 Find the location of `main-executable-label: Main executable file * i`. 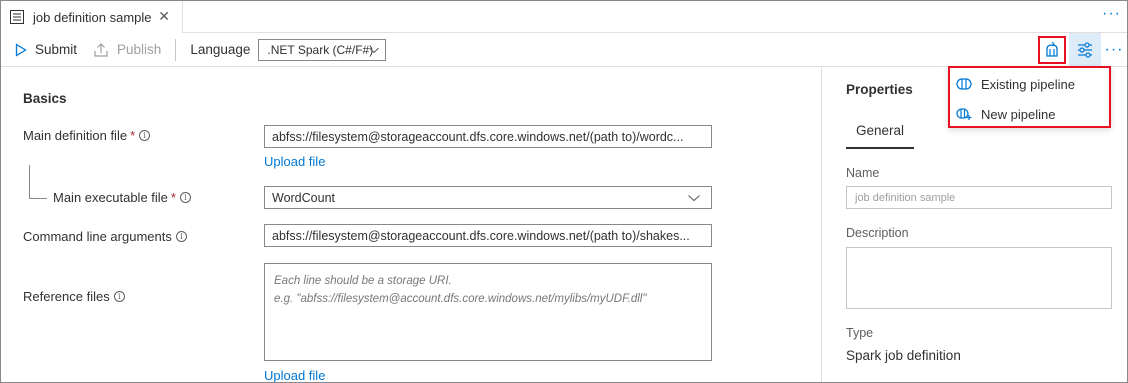

main-executable-label: Main executable file * i is located at coordinates (122, 197).